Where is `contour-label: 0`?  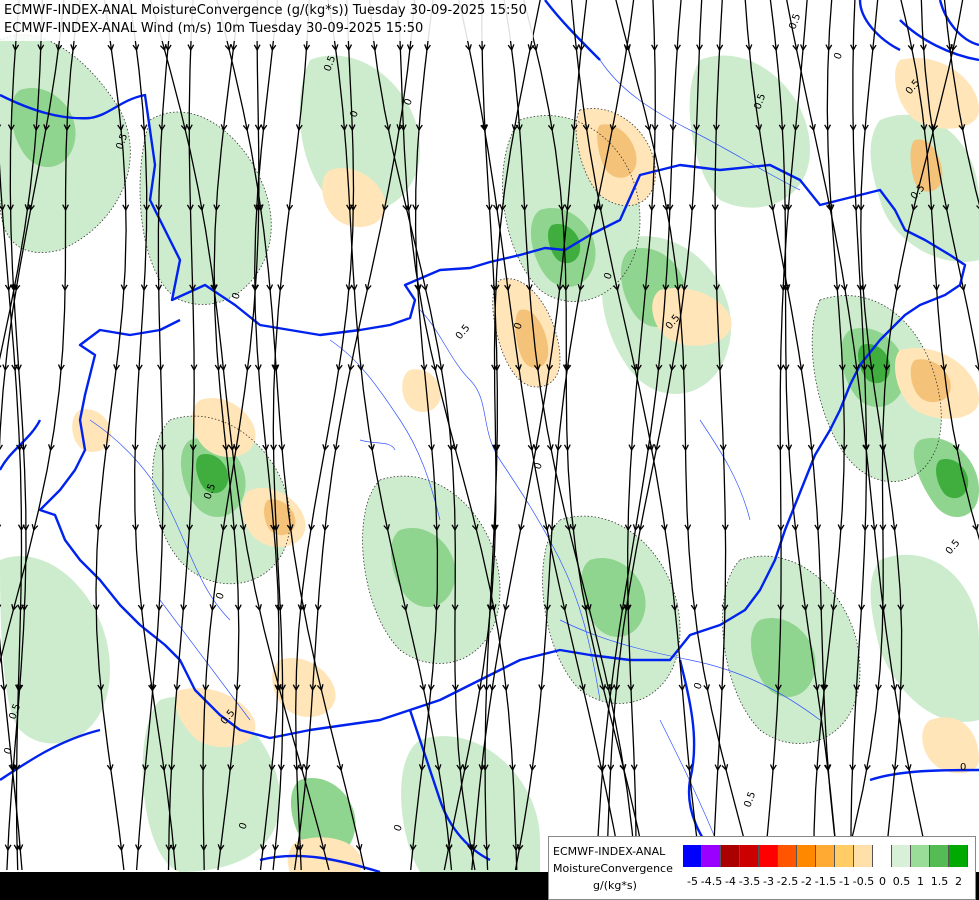
contour-label: 0 is located at coordinates (963, 767).